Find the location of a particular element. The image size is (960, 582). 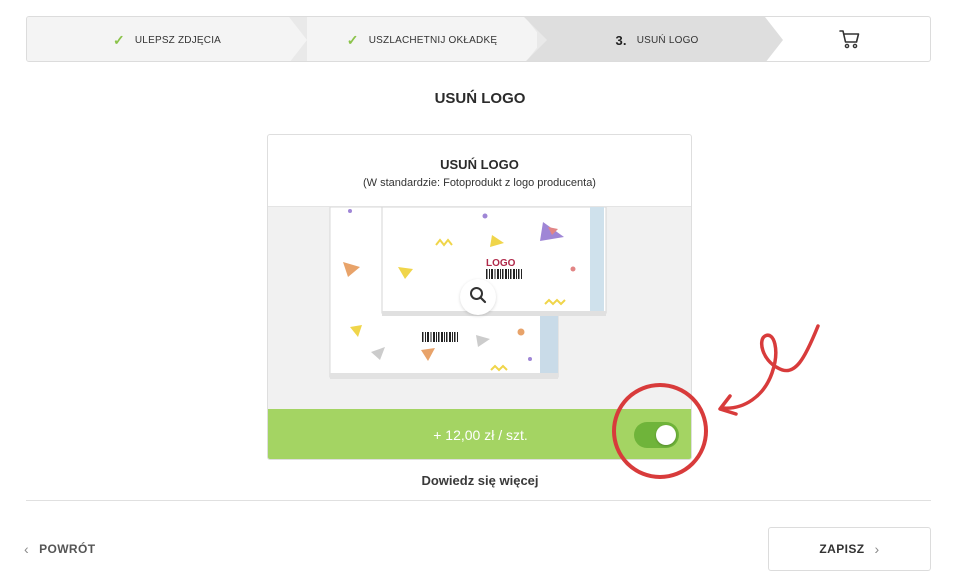

step-improve-photos: ✓ ULEPSZ ZDJĘCIA is located at coordinates (167, 39).